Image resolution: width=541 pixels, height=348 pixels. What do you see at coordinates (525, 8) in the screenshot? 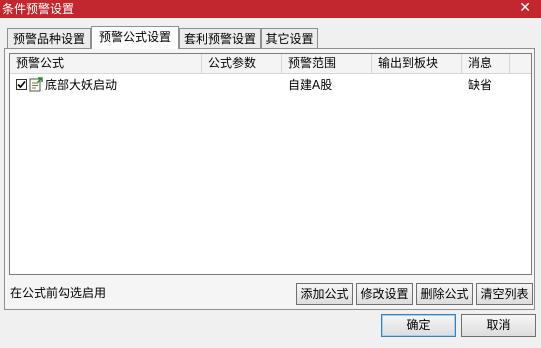
I see `close-icon: ✕` at bounding box center [525, 8].